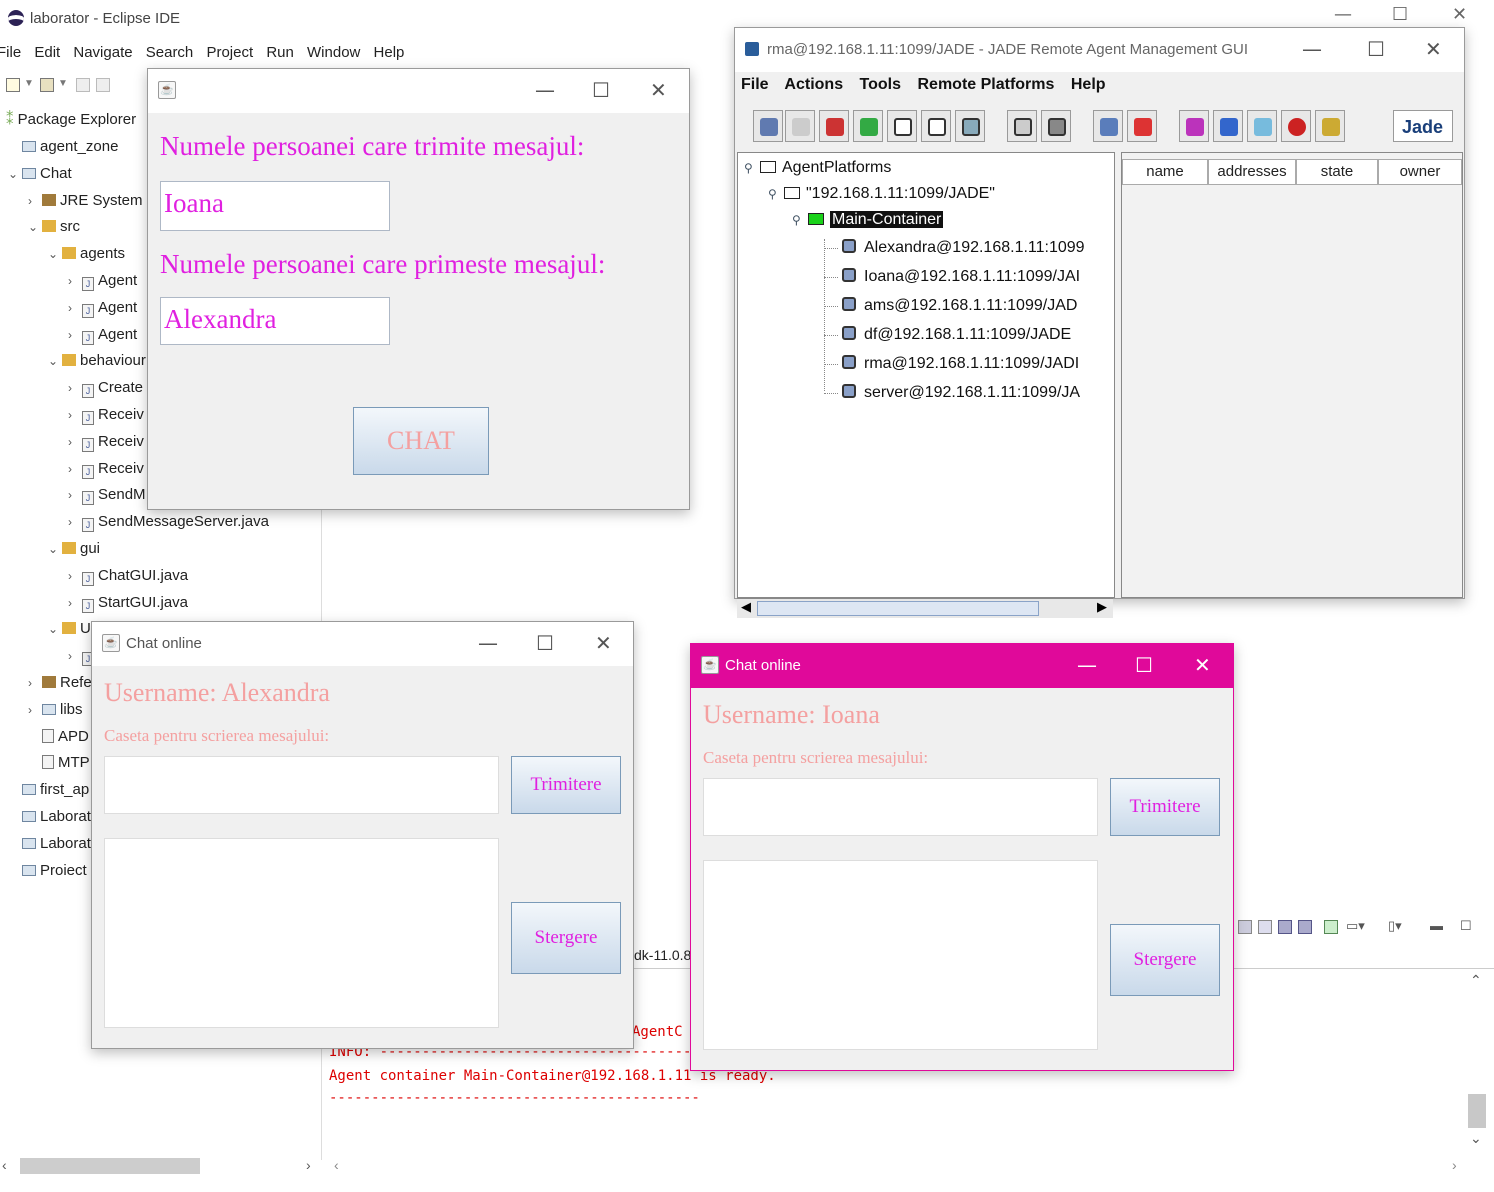 The image size is (1494, 1192). I want to click on scroll-down-icon: ⌄, so click(1476, 1138).